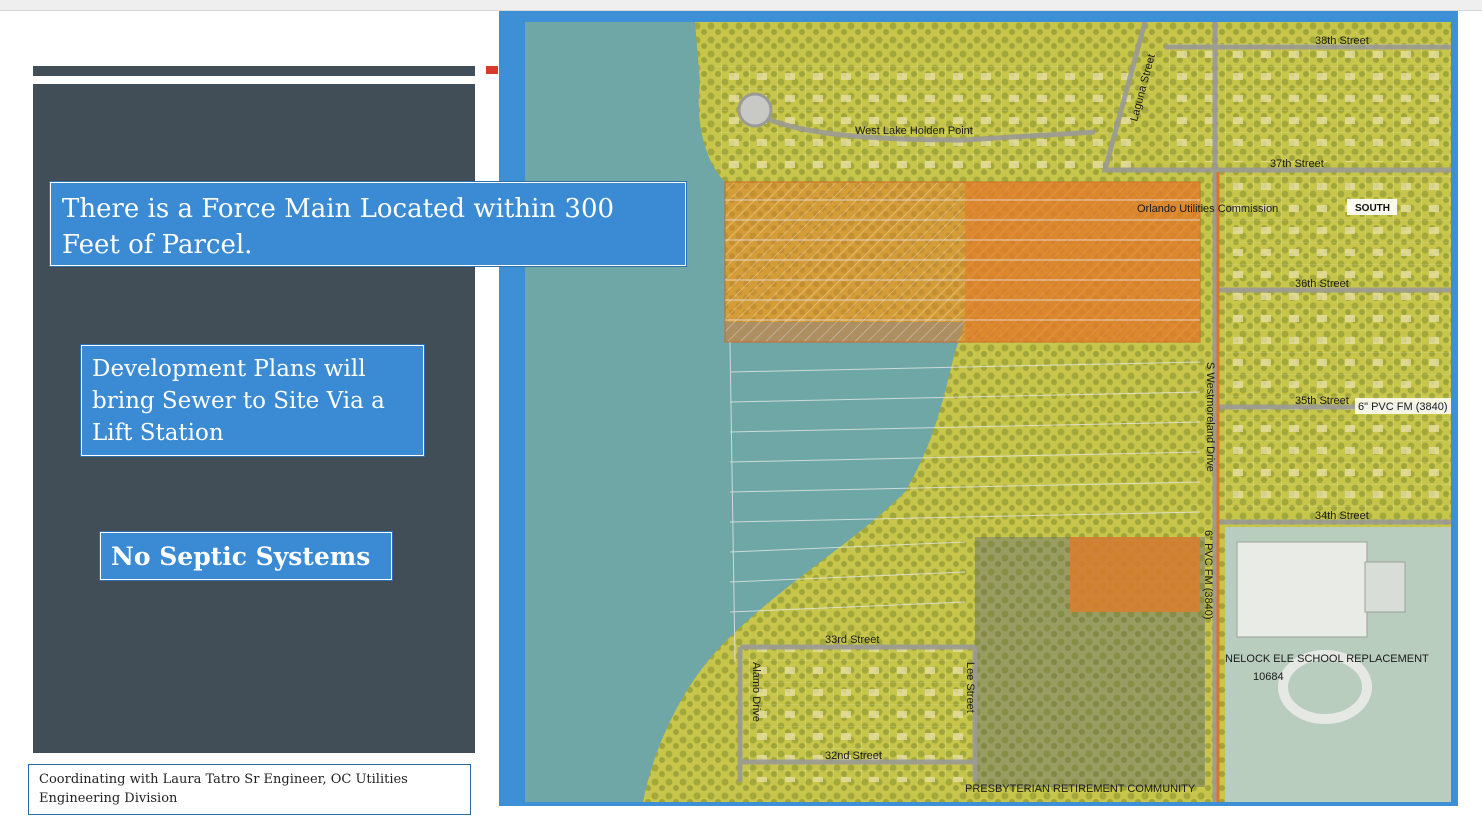  I want to click on label-38th-street: 38th Street, so click(1342, 41).